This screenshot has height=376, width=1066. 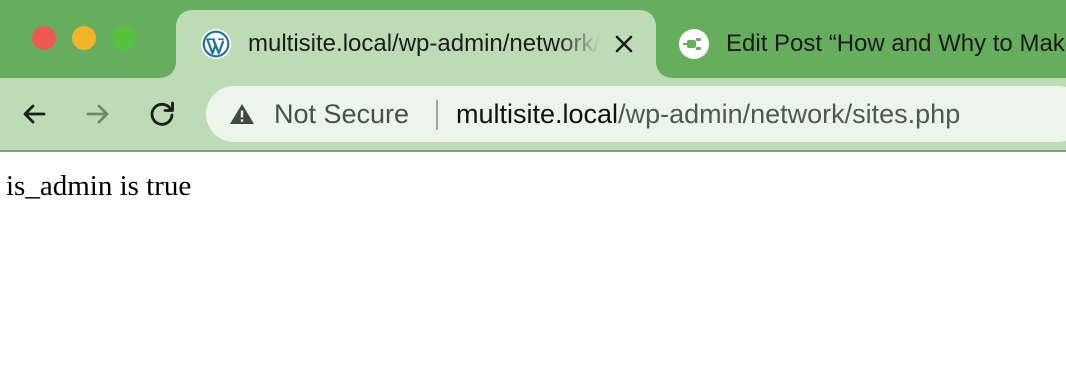 I want to click on wordpress-icon, so click(x=216, y=44).